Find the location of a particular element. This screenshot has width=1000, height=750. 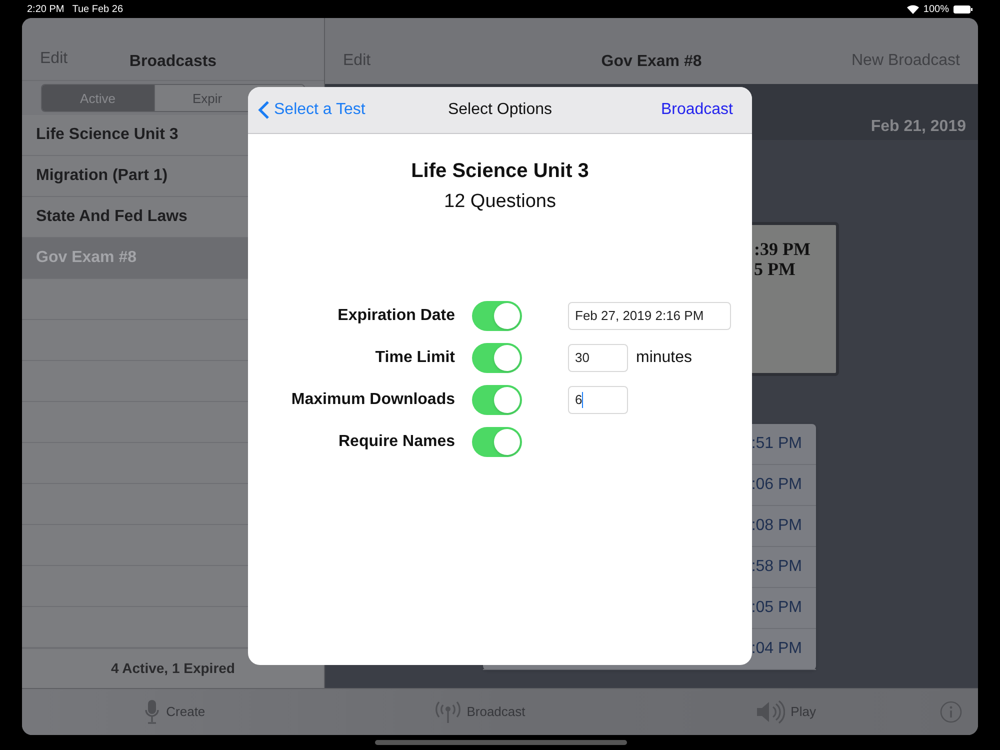

microphone-icon is located at coordinates (152, 712).